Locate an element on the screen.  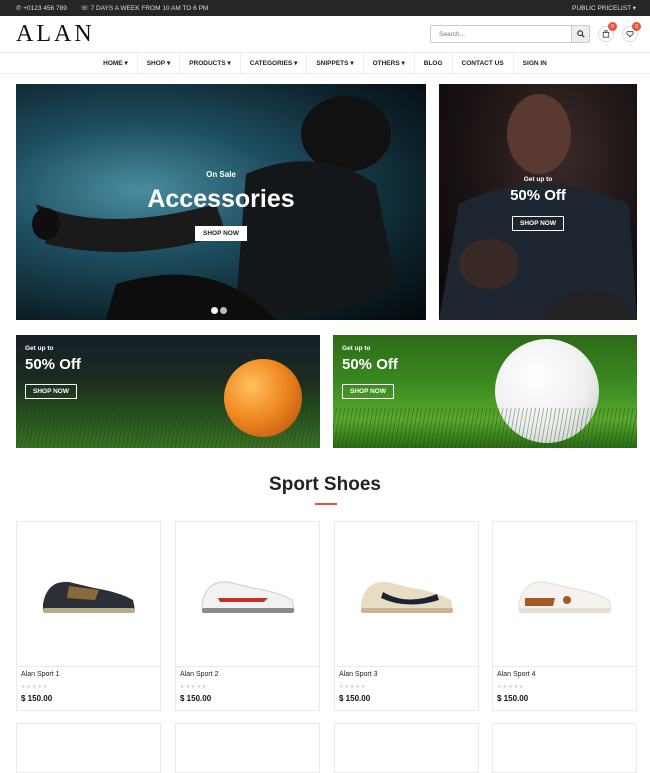
promo-banner-golf: Get up to 50% Off SHOP NOW is located at coordinates (485, 391).